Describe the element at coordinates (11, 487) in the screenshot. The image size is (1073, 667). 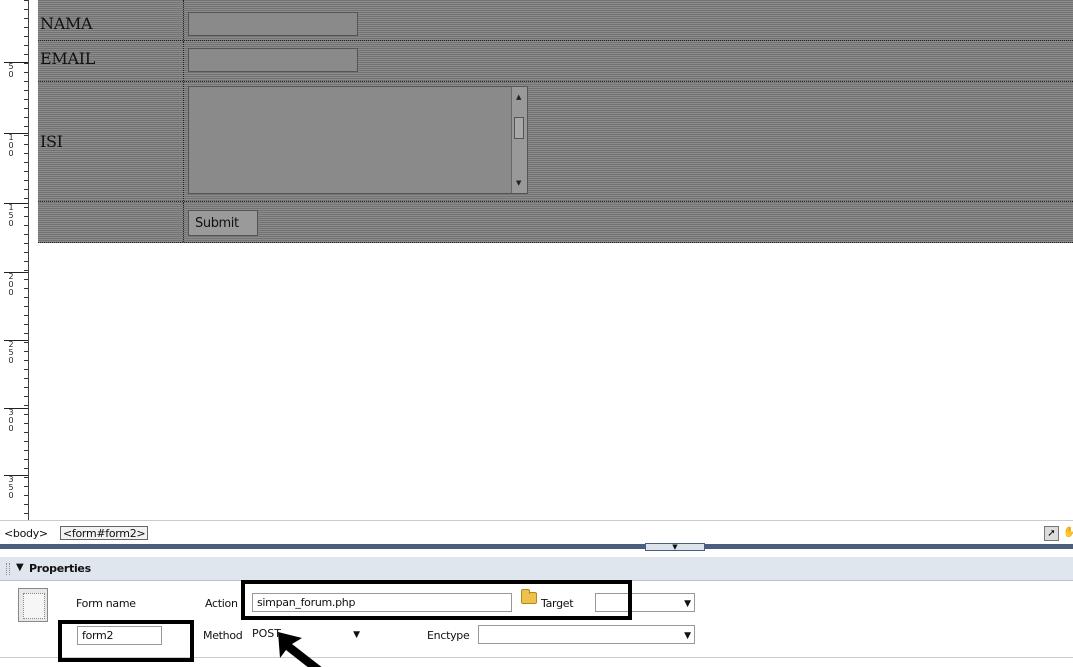
I see `ruler-label: 3 5 0` at that location.